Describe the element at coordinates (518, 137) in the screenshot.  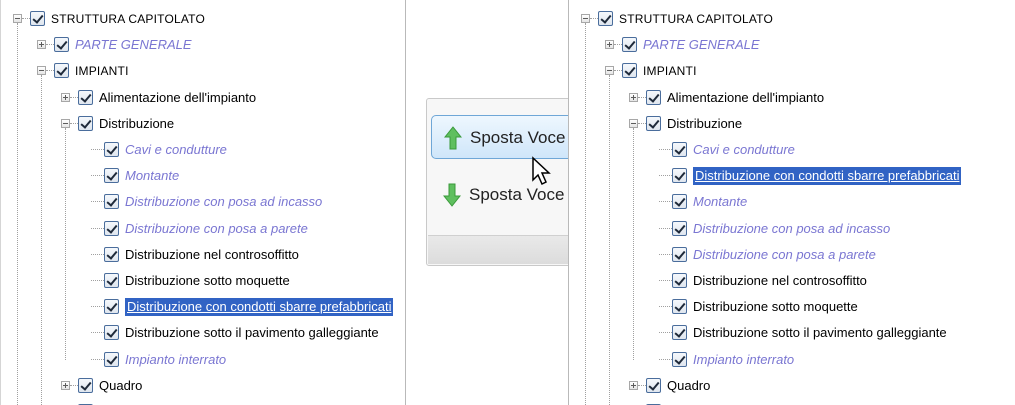
I see `move-up-label: Sposta Voce` at that location.